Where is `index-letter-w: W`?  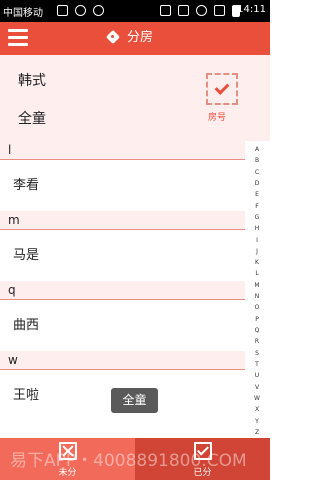 index-letter-w: W is located at coordinates (257, 398).